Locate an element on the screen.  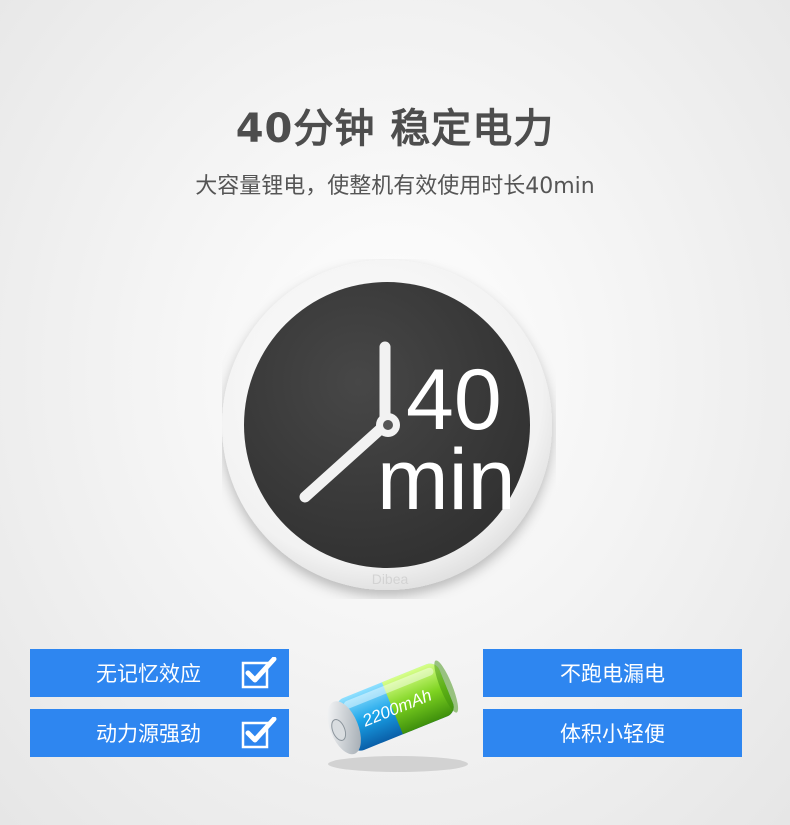
feature-label: 不跑电漏电 is located at coordinates (612, 674).